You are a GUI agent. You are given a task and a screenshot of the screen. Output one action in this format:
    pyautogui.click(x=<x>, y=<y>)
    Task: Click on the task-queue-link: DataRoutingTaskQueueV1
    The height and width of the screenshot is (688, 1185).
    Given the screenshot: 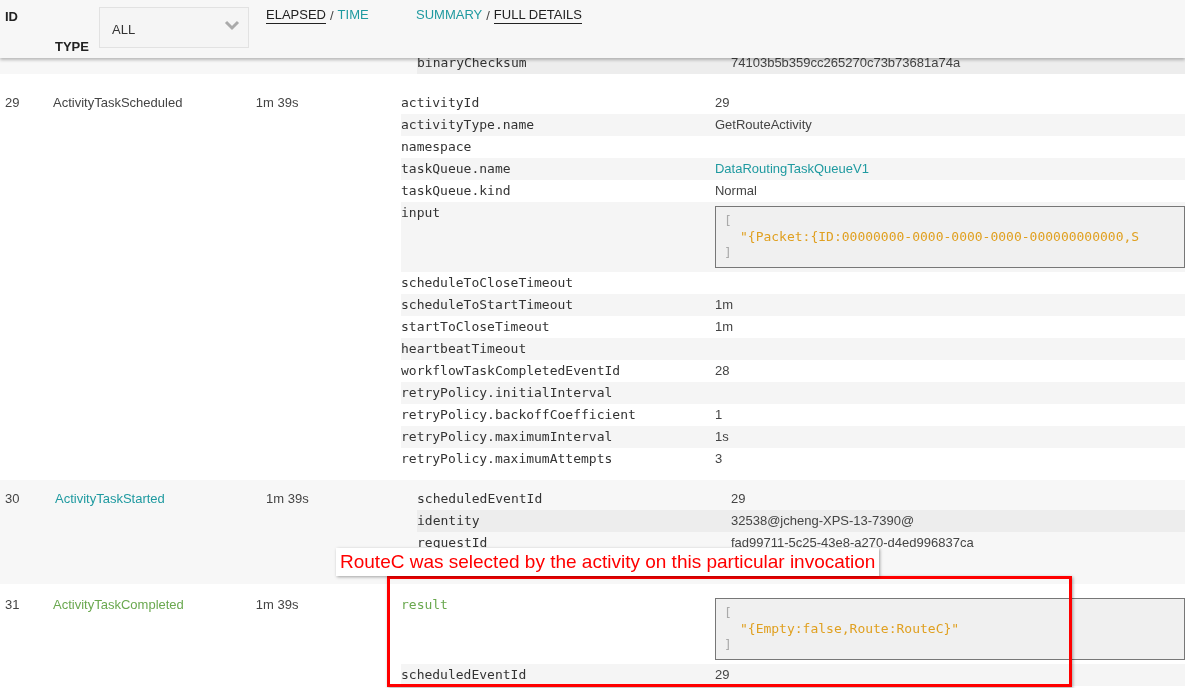 What is the action you would take?
    pyautogui.click(x=792, y=168)
    